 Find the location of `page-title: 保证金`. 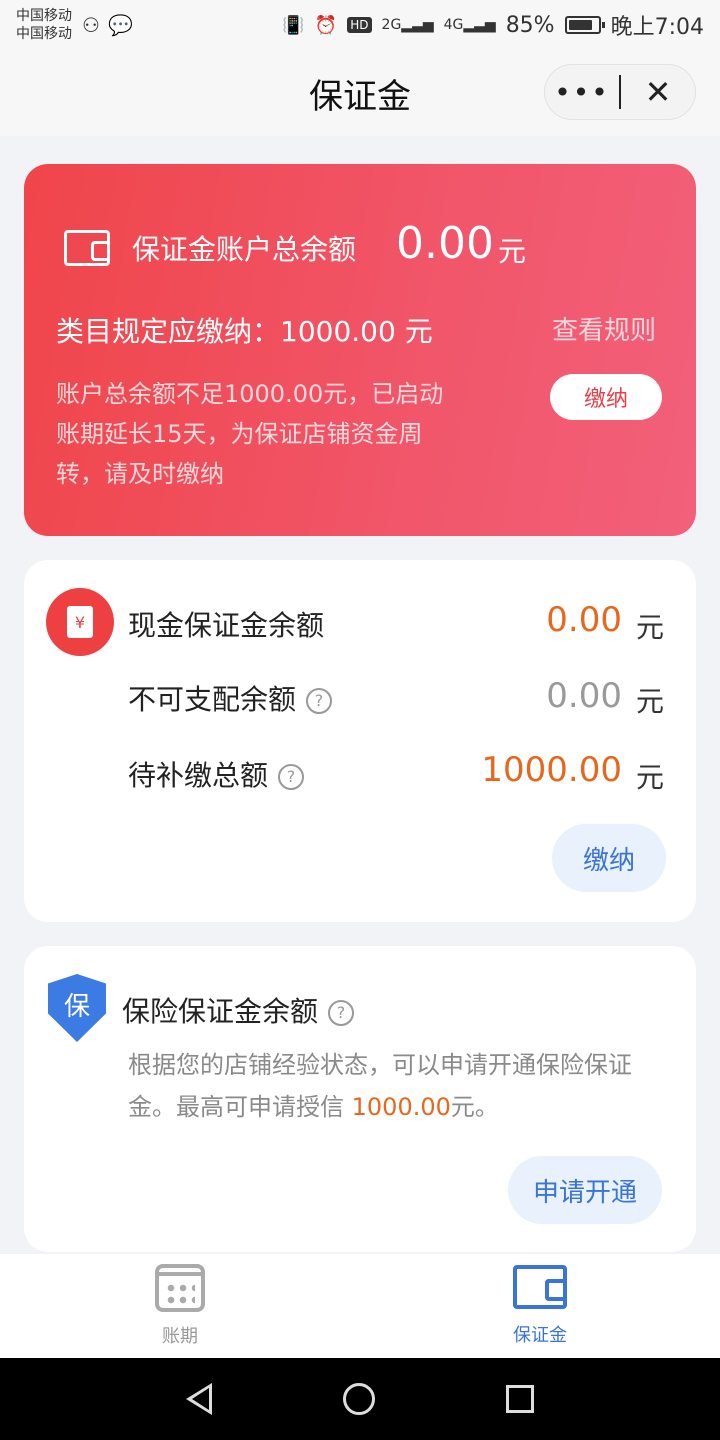

page-title: 保证金 is located at coordinates (360, 96).